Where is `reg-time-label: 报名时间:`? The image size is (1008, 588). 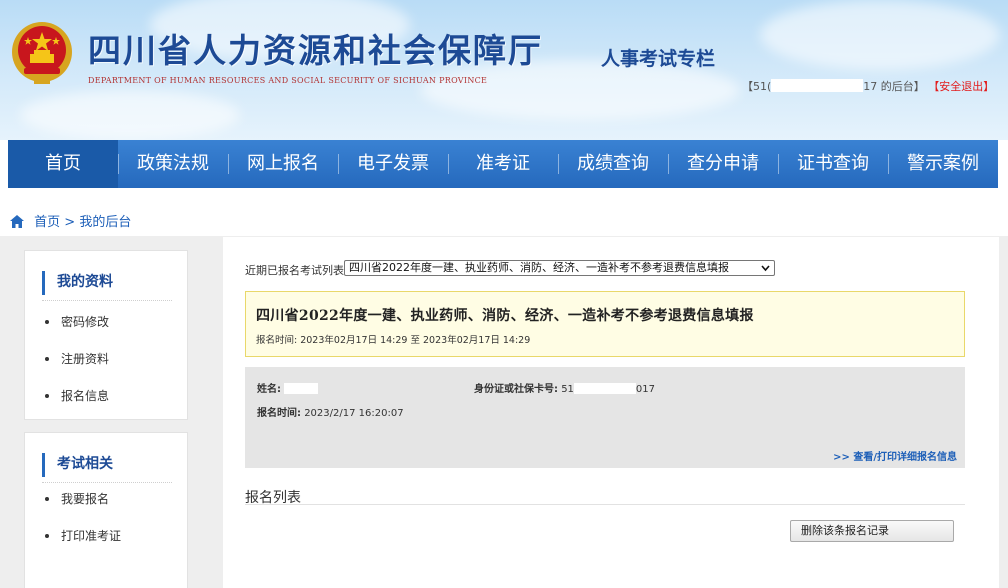
reg-time-label: 报名时间: is located at coordinates (279, 413).